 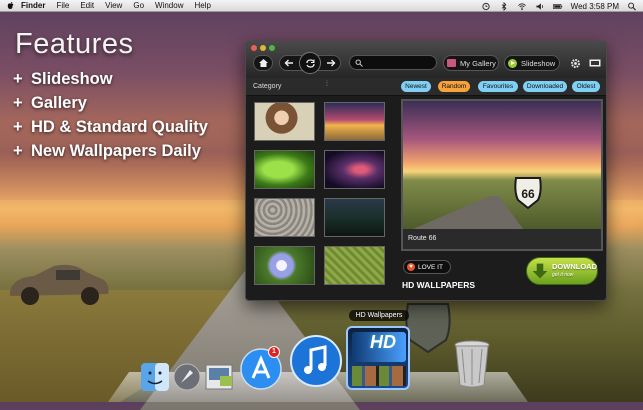 I want to click on route-66-sign-icon: 66, so click(x=528, y=193).